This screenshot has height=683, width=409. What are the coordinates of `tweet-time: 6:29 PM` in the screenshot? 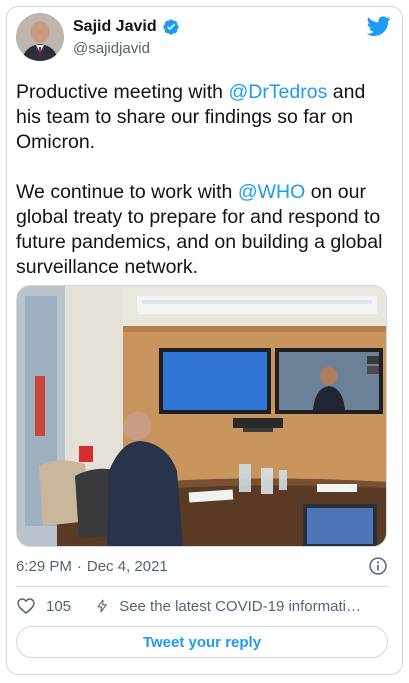 It's located at (44, 566).